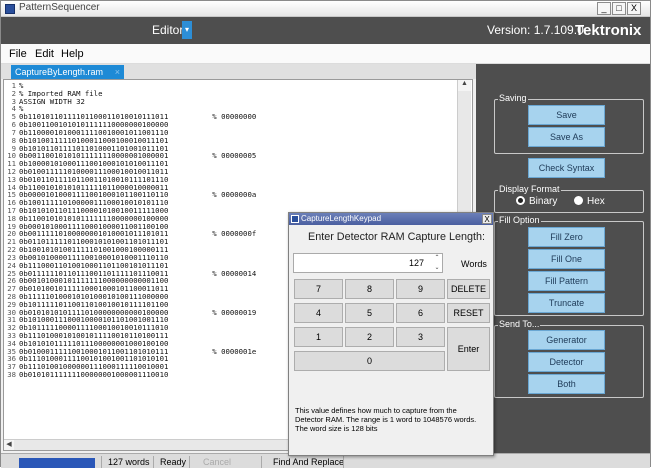 This screenshot has height=468, width=651. Describe the element at coordinates (129, 462) in the screenshot. I see `word-count: 127 words` at that location.